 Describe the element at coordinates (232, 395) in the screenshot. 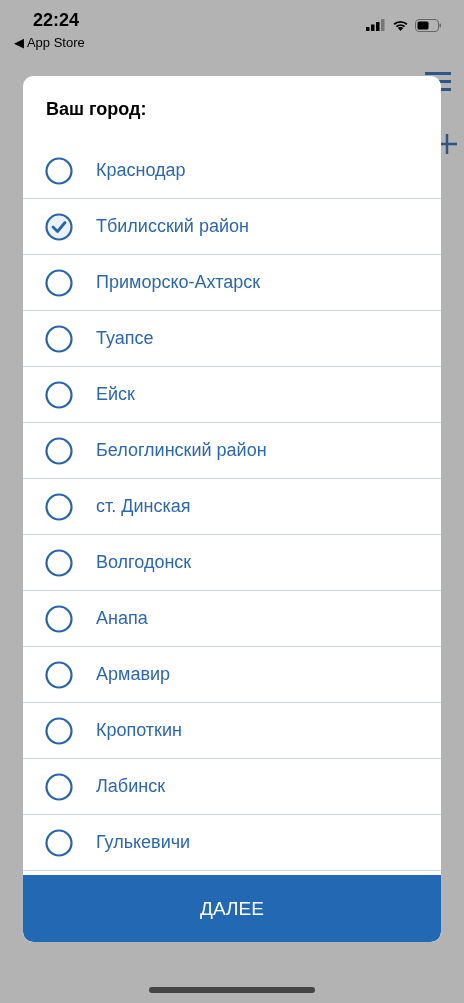

I see `city-option: Ейск` at that location.